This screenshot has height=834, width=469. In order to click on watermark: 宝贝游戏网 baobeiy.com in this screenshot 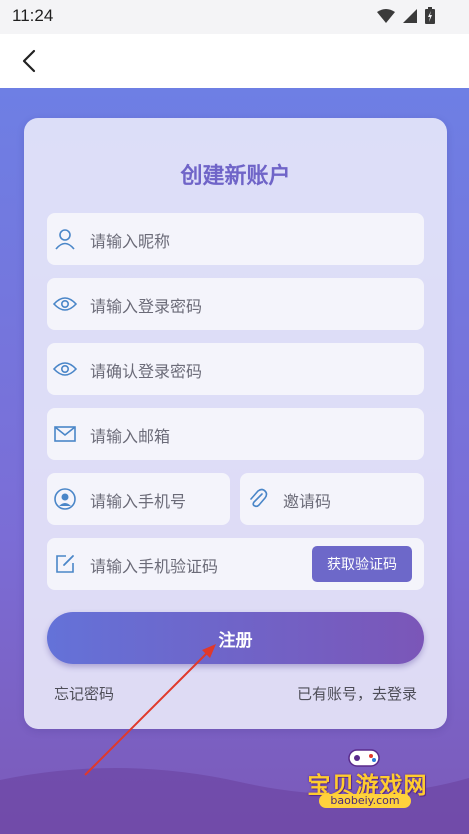, I will do `click(367, 778)`.